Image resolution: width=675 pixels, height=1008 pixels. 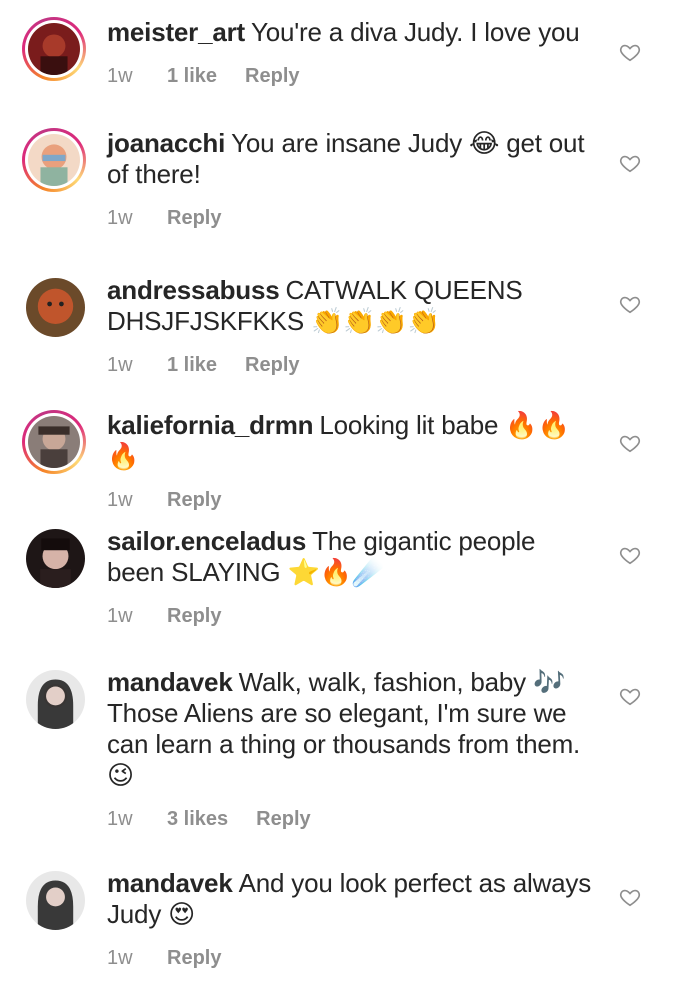 I want to click on comment-text: kaliefornia_drmn Looking lit babe 🔥🔥🔥, so click(x=352, y=441).